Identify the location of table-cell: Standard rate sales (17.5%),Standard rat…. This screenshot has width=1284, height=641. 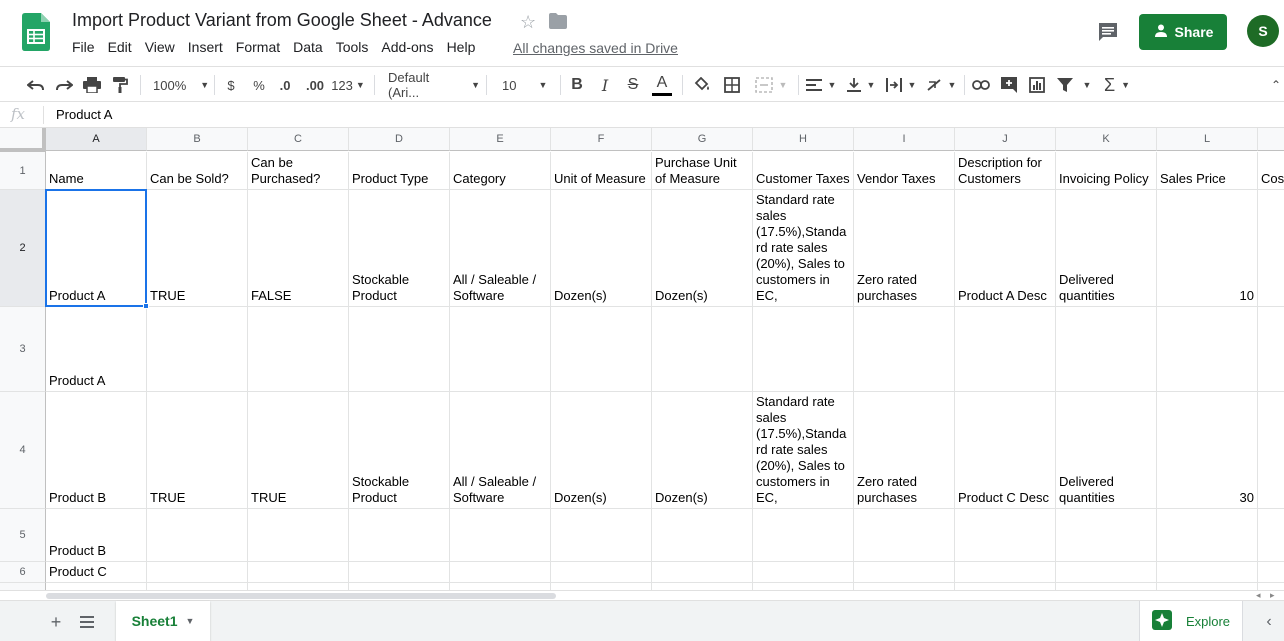
(803, 248).